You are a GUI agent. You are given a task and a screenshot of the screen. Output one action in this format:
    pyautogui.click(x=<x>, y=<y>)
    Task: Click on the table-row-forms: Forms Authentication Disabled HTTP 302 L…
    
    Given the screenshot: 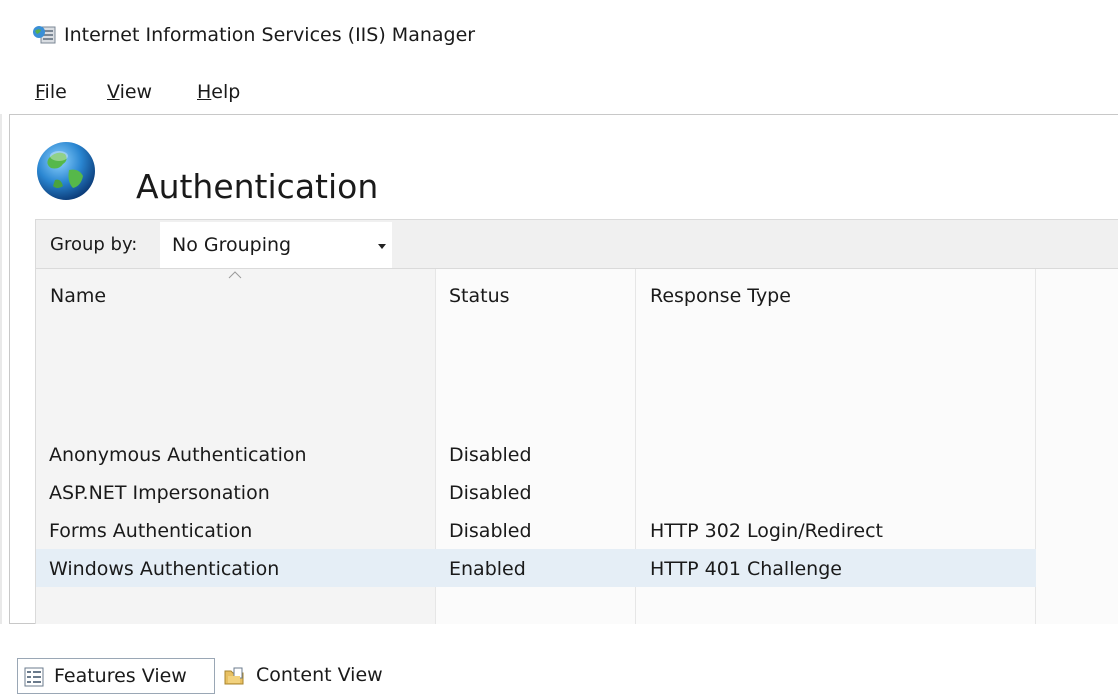 What is the action you would take?
    pyautogui.click(x=577, y=530)
    